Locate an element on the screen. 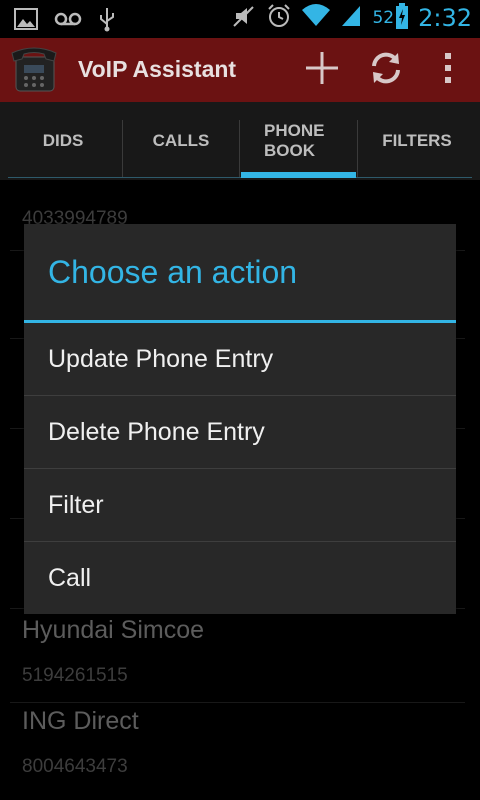 This screenshot has width=480, height=800. signal-icon is located at coordinates (351, 18).